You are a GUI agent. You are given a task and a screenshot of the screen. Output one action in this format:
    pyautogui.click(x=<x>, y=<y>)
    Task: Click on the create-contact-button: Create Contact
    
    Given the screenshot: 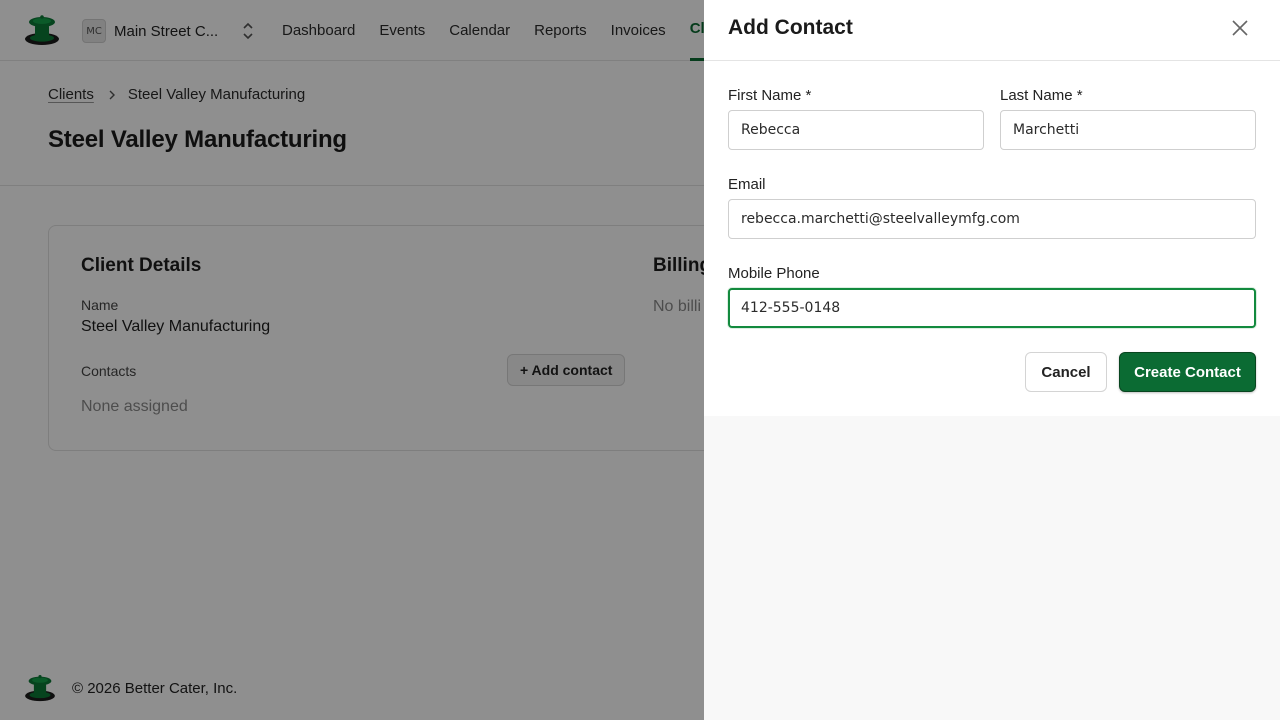 What is the action you would take?
    pyautogui.click(x=1187, y=372)
    